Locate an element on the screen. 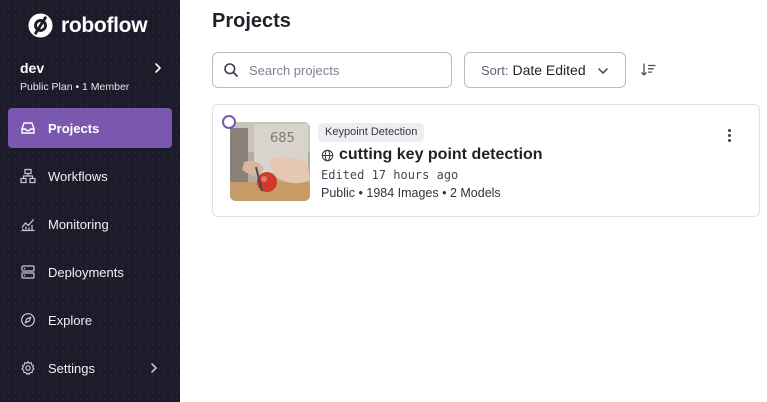 Image resolution: width=767 pixels, height=402 pixels. sort-order-icon is located at coordinates (648, 70).